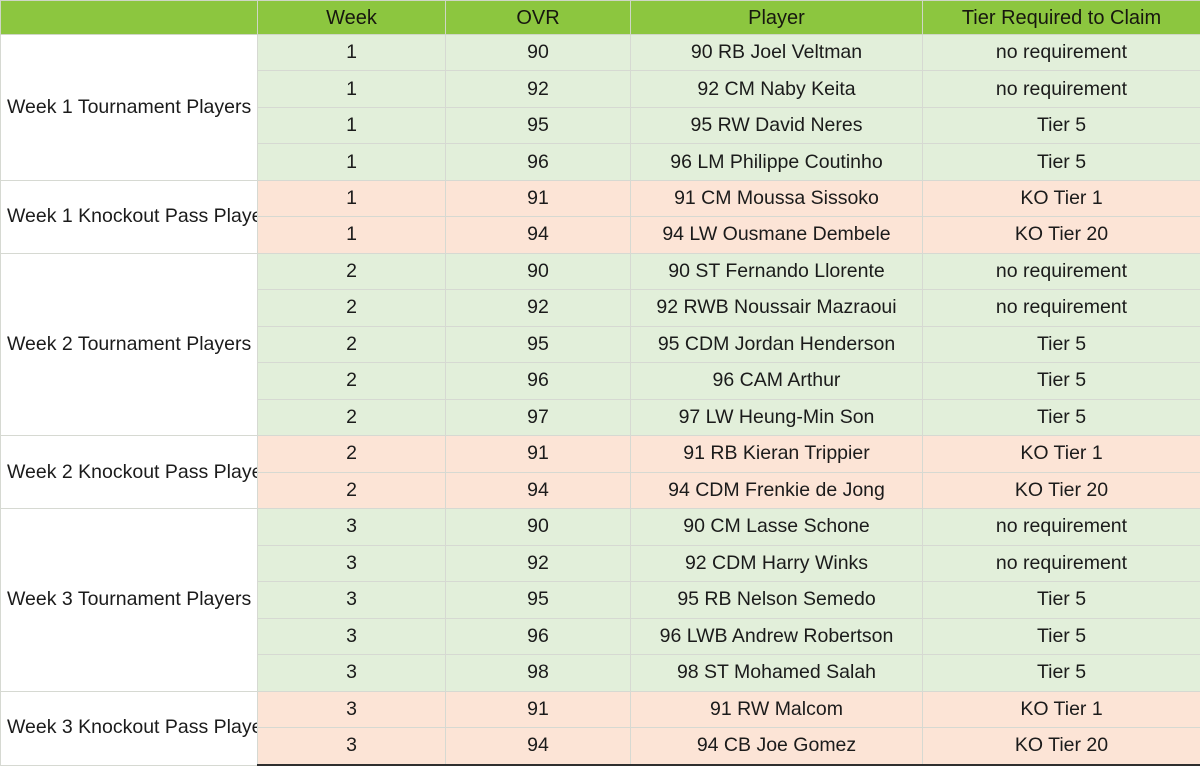 The width and height of the screenshot is (1200, 766). What do you see at coordinates (776, 417) in the screenshot?
I see `cell-player: 97 LW Heung-Min Son` at bounding box center [776, 417].